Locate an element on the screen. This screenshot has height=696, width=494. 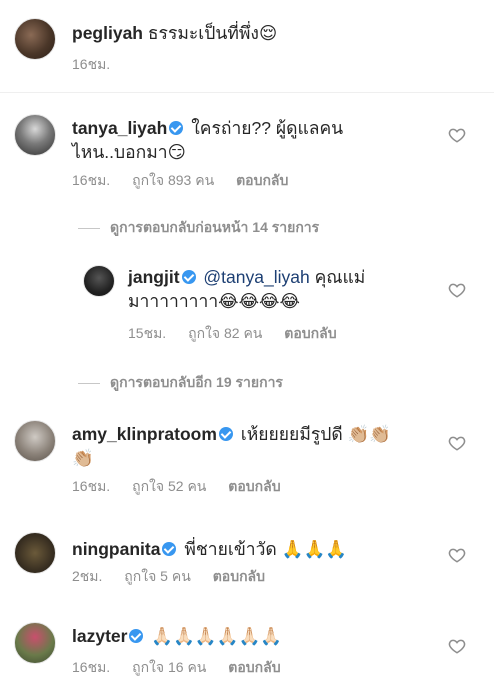
comment-body-2: 👏🏼 is located at coordinates (83, 458).